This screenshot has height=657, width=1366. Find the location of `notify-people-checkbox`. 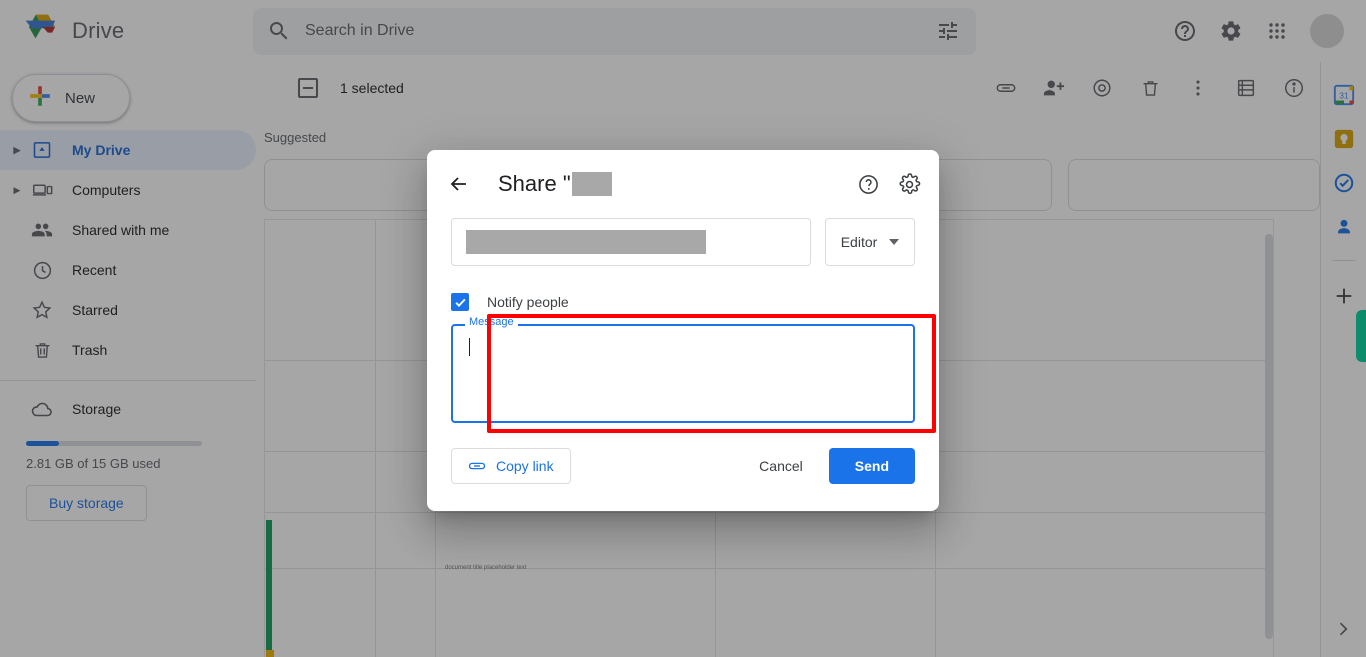

notify-people-checkbox is located at coordinates (460, 302).